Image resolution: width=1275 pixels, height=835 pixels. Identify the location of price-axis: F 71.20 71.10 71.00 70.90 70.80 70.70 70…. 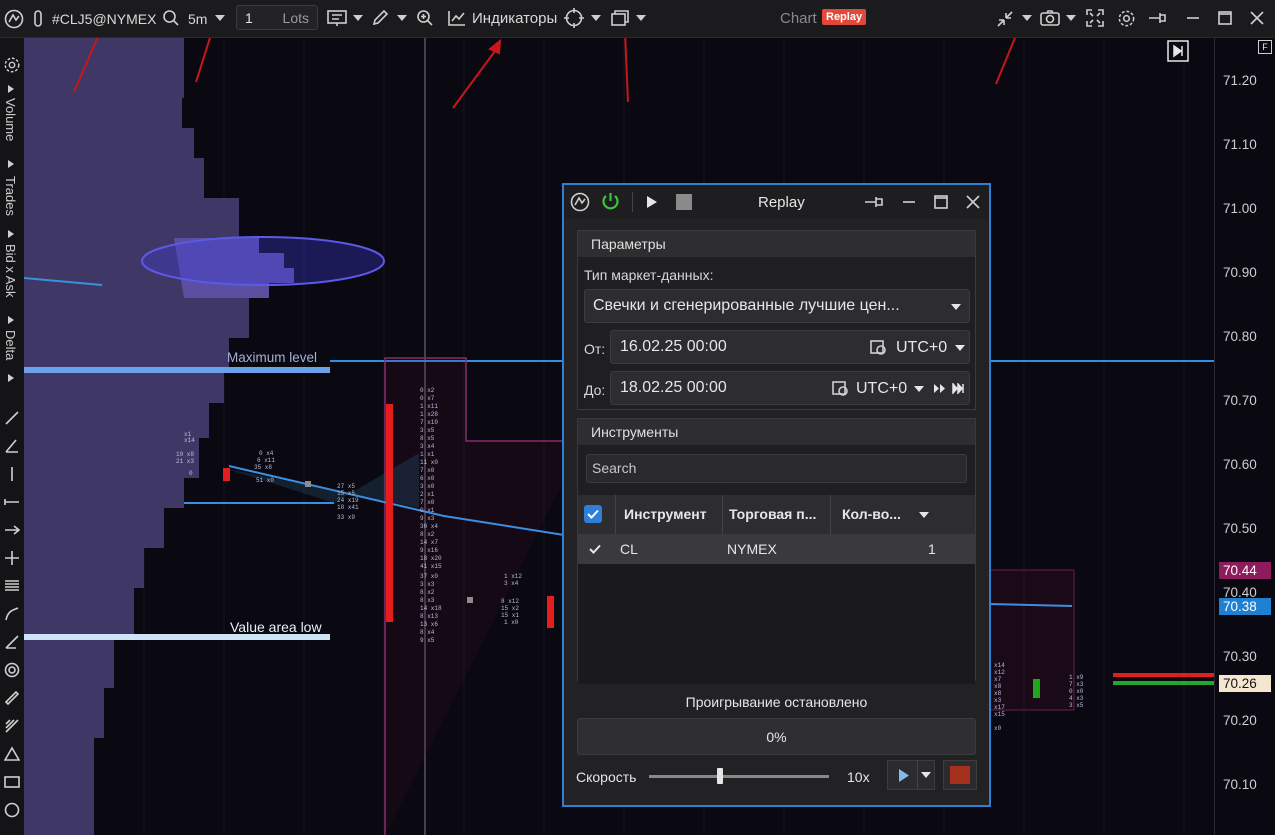
(1244, 436).